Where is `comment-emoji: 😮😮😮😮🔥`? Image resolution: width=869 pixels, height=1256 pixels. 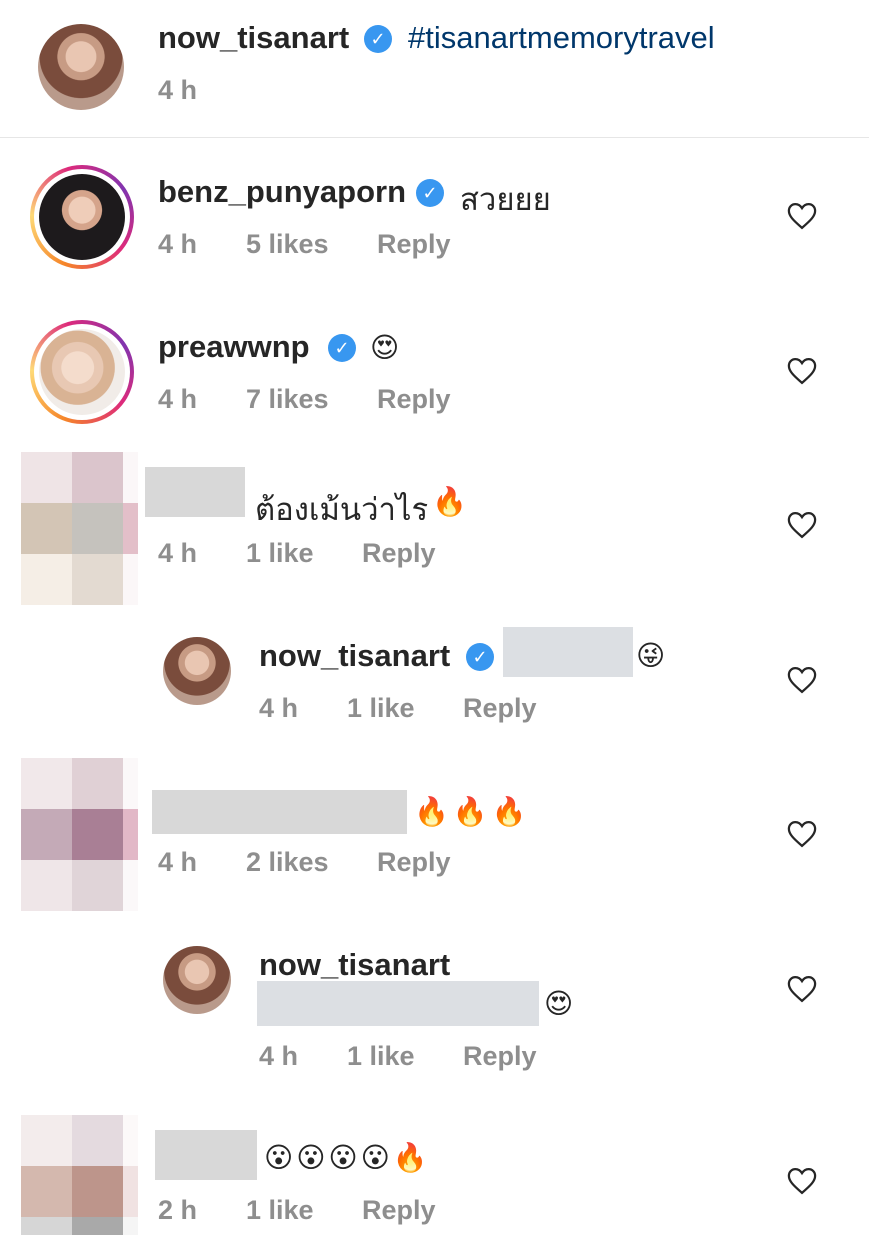
comment-emoji: 😮😮😮😮🔥 is located at coordinates (347, 1157).